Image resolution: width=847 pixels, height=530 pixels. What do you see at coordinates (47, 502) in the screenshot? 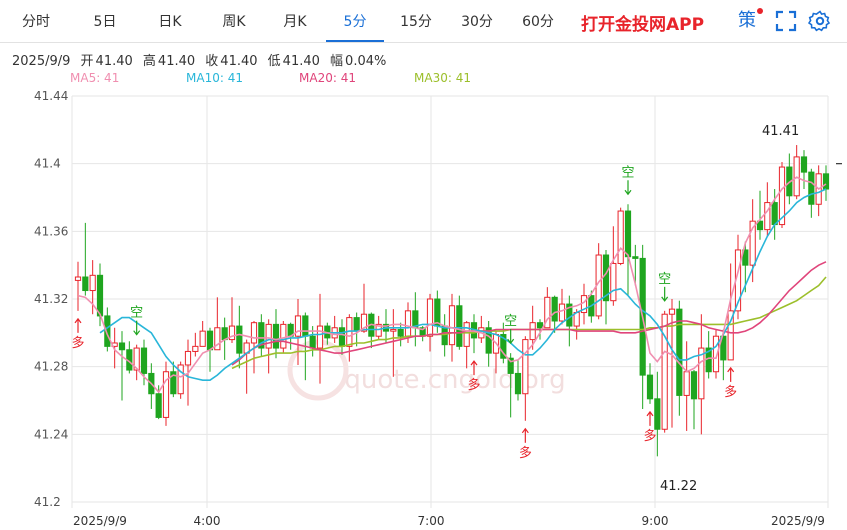
I see `y-tick-label: 41.2` at bounding box center [47, 502].